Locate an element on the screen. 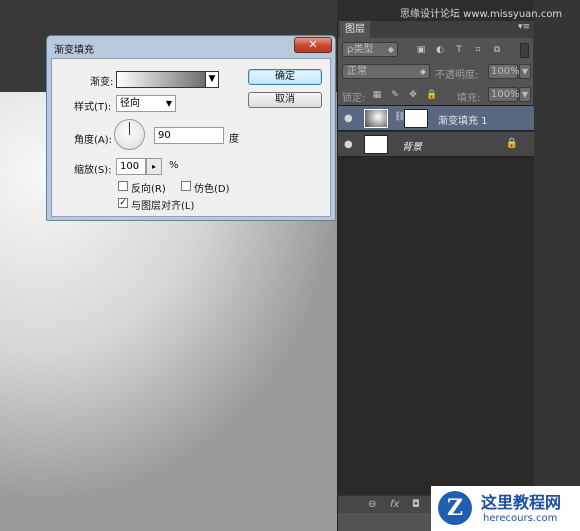 The width and height of the screenshot is (580, 531). fill-dropdown: ▼ is located at coordinates (525, 94).